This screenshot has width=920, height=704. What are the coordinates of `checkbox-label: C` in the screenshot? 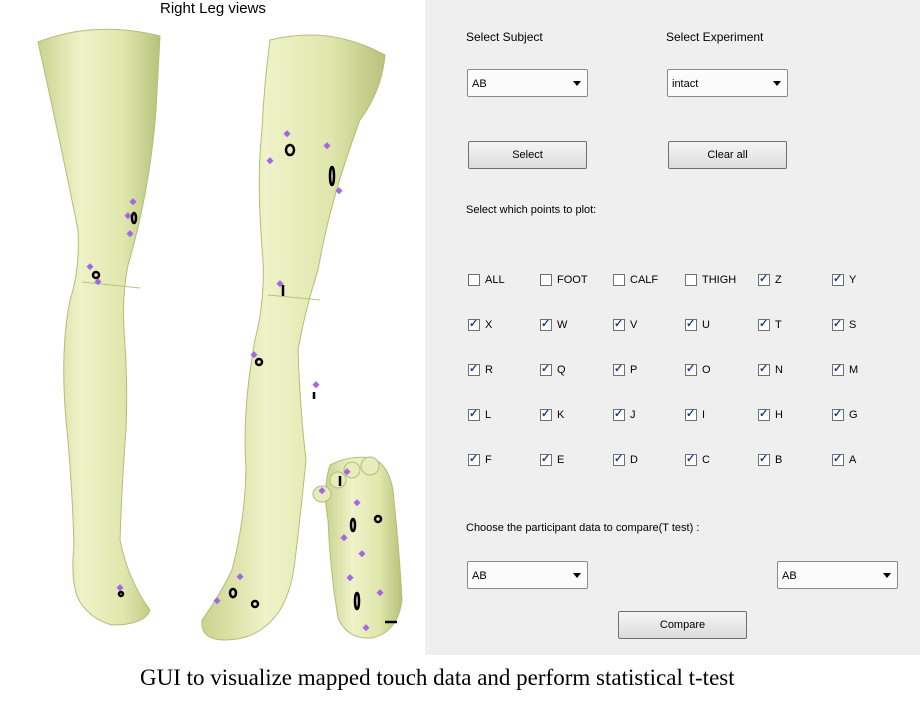 It's located at (706, 460).